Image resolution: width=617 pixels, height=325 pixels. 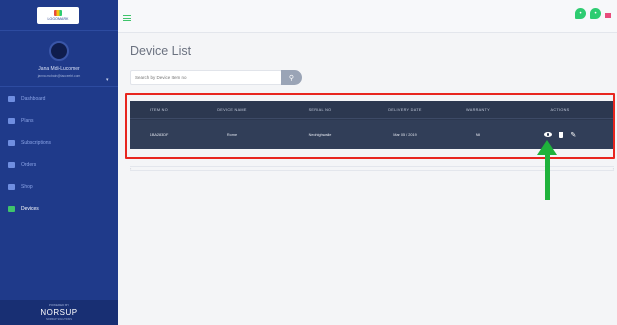 I want to click on orders-icon, so click(x=11, y=165).